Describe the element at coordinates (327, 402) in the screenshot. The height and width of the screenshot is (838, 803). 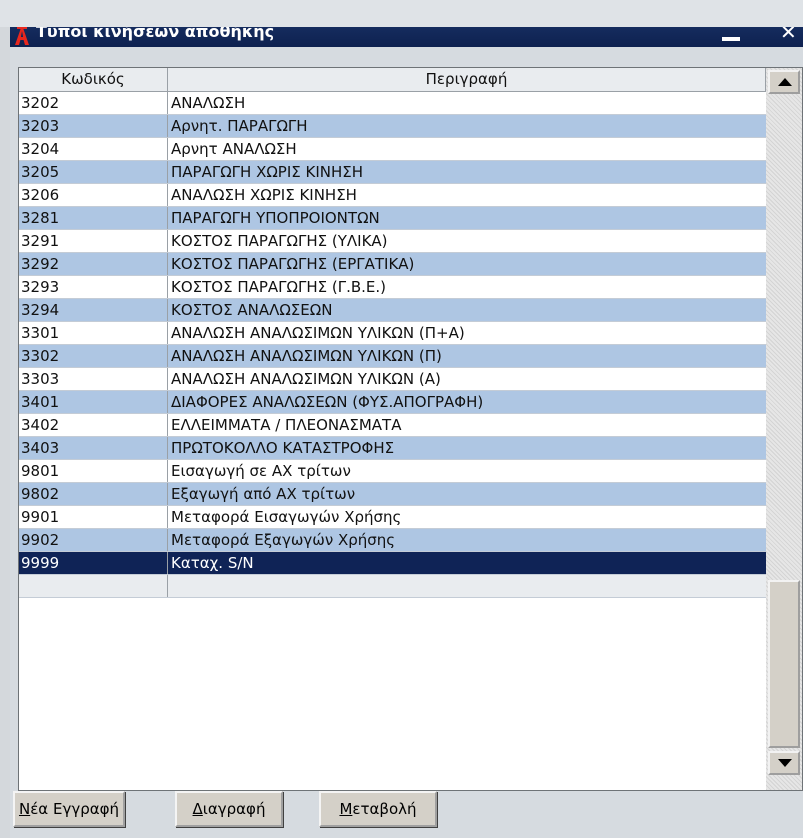
I see `description-cell: ΔΙΑΦΟΡΕΣ ΑΝΑΛΩΣΕΩΝ (ΦΥΣ.ΑΠΟΓΡΑΦΗ)` at that location.